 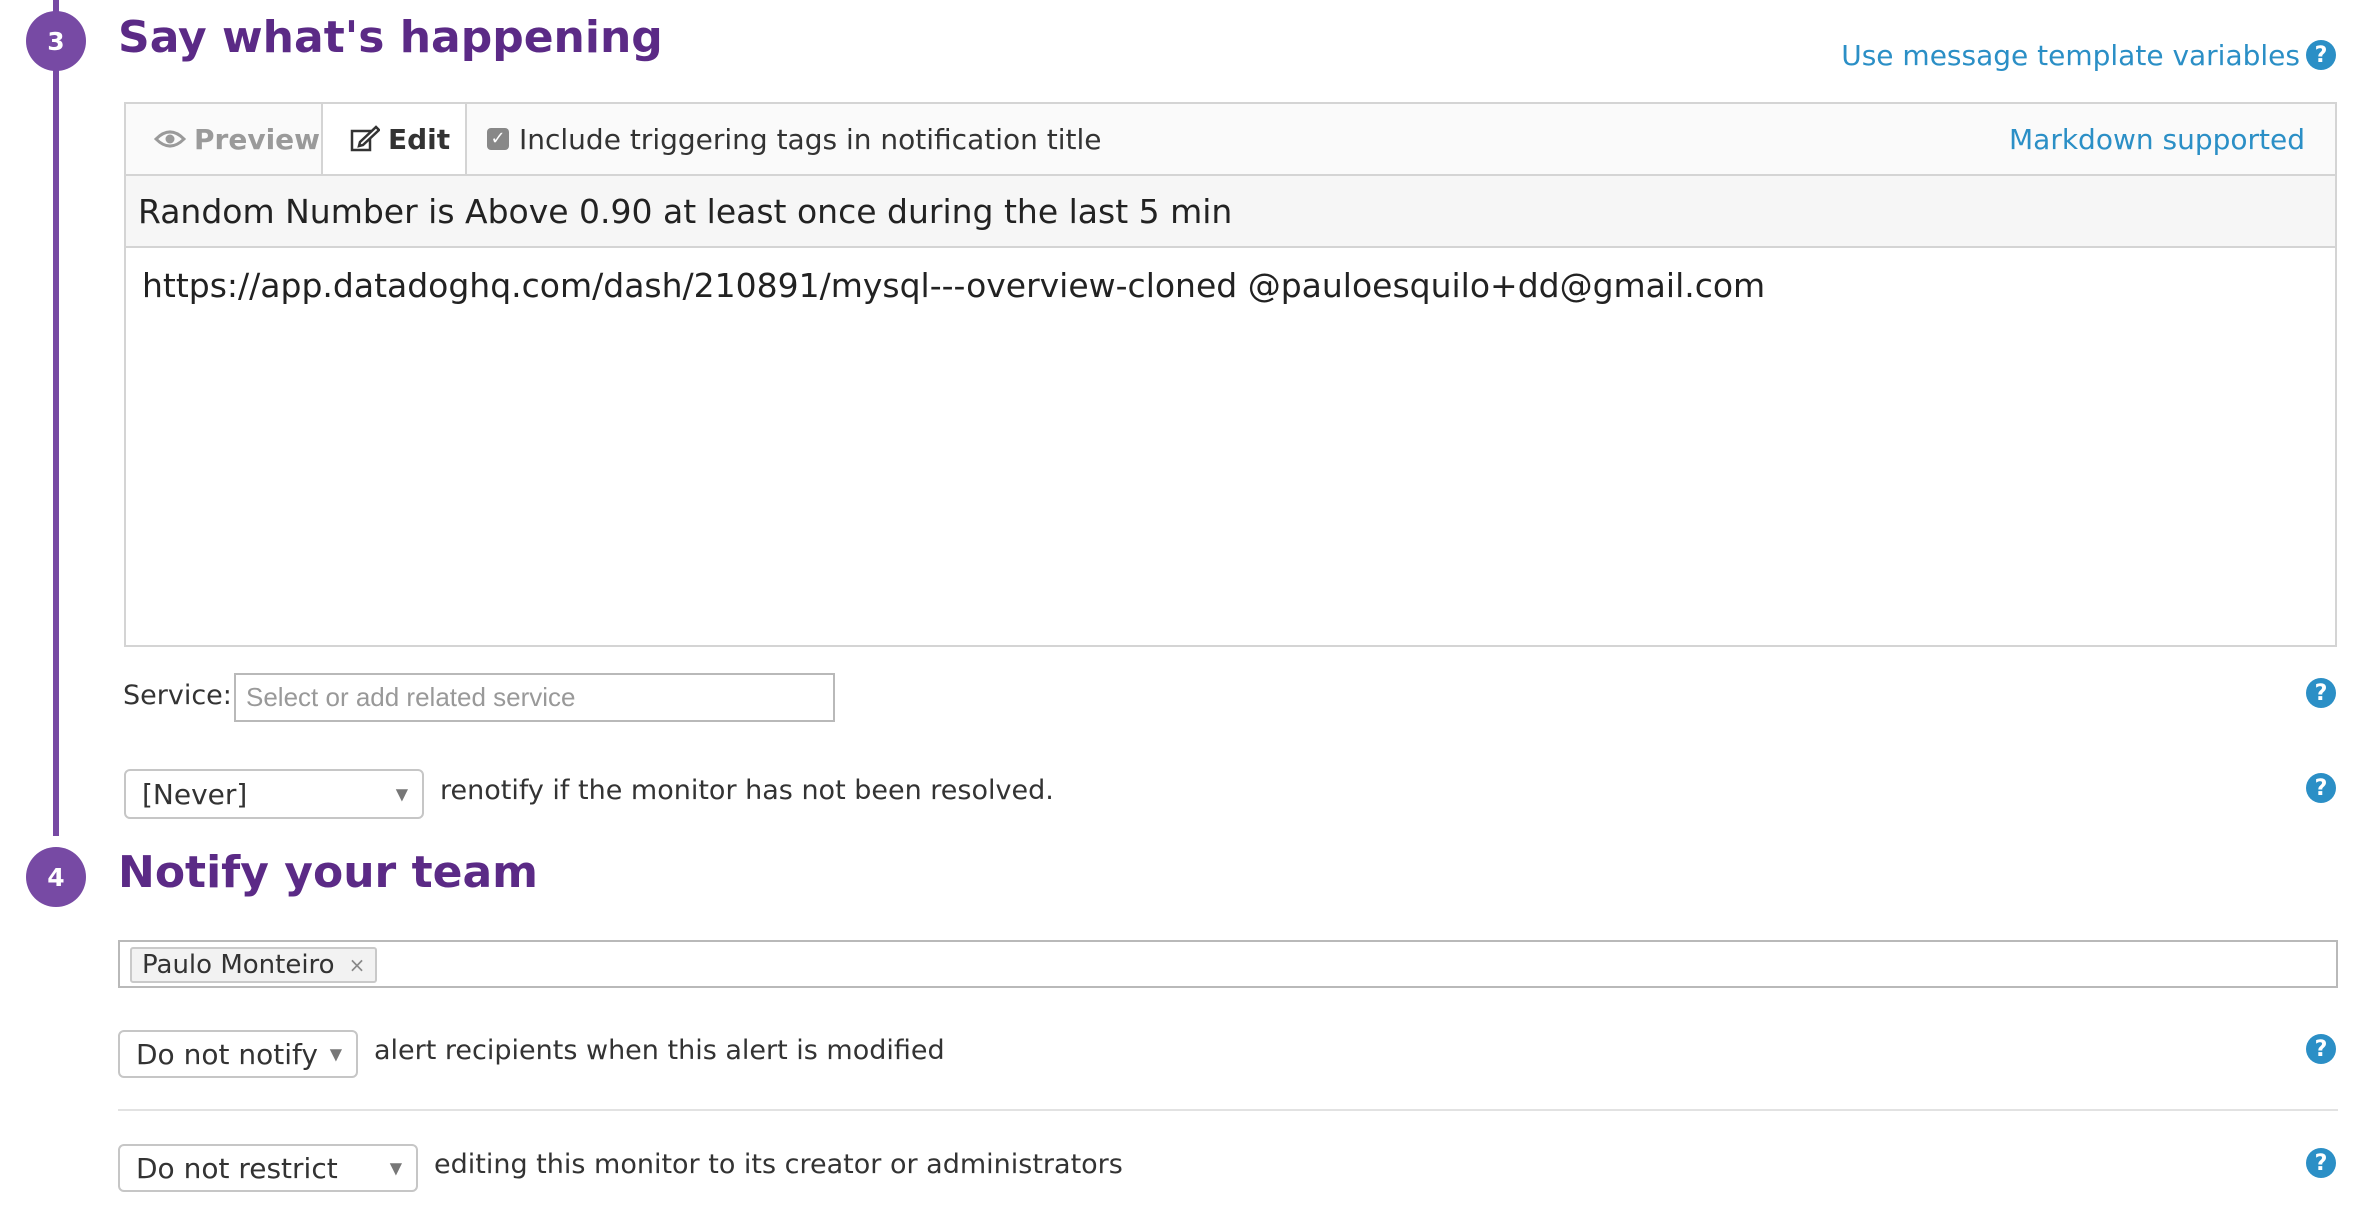 I want to click on recipients-input: Paulo Monteiro ×, so click(x=1228, y=964).